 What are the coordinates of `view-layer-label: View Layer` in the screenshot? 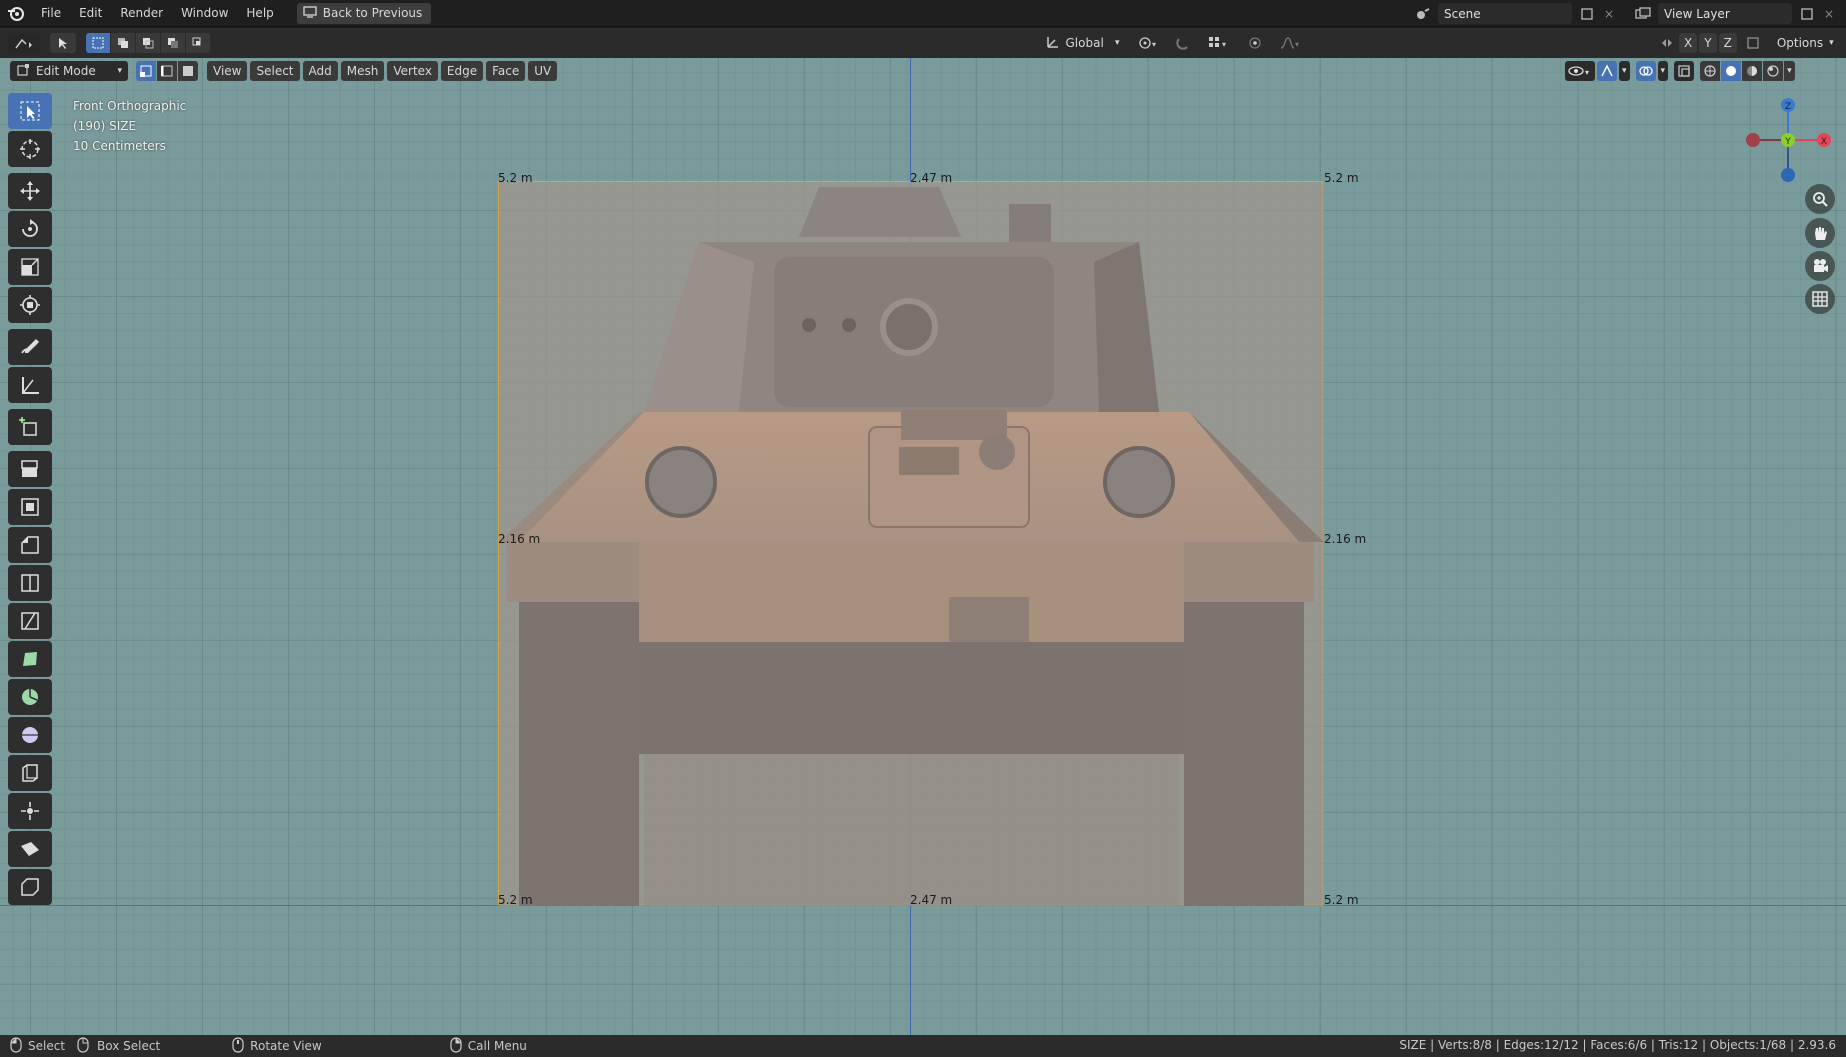 It's located at (1697, 13).